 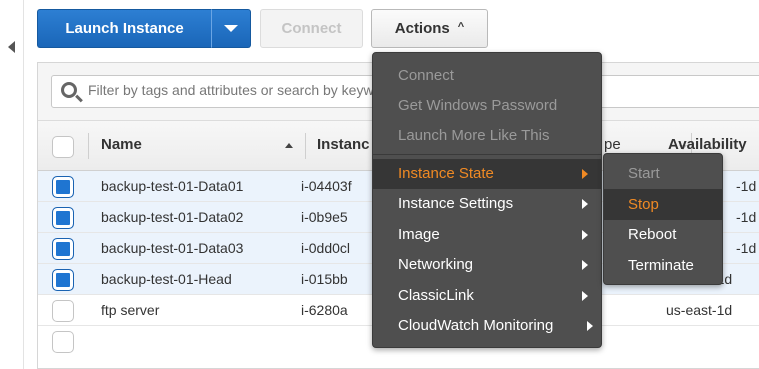 What do you see at coordinates (69, 90) in the screenshot?
I see `search-icon` at bounding box center [69, 90].